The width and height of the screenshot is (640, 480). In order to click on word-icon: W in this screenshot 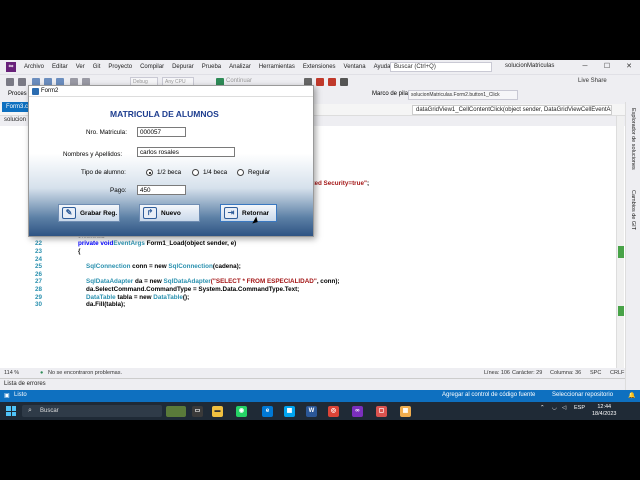, I will do `click(311, 411)`.